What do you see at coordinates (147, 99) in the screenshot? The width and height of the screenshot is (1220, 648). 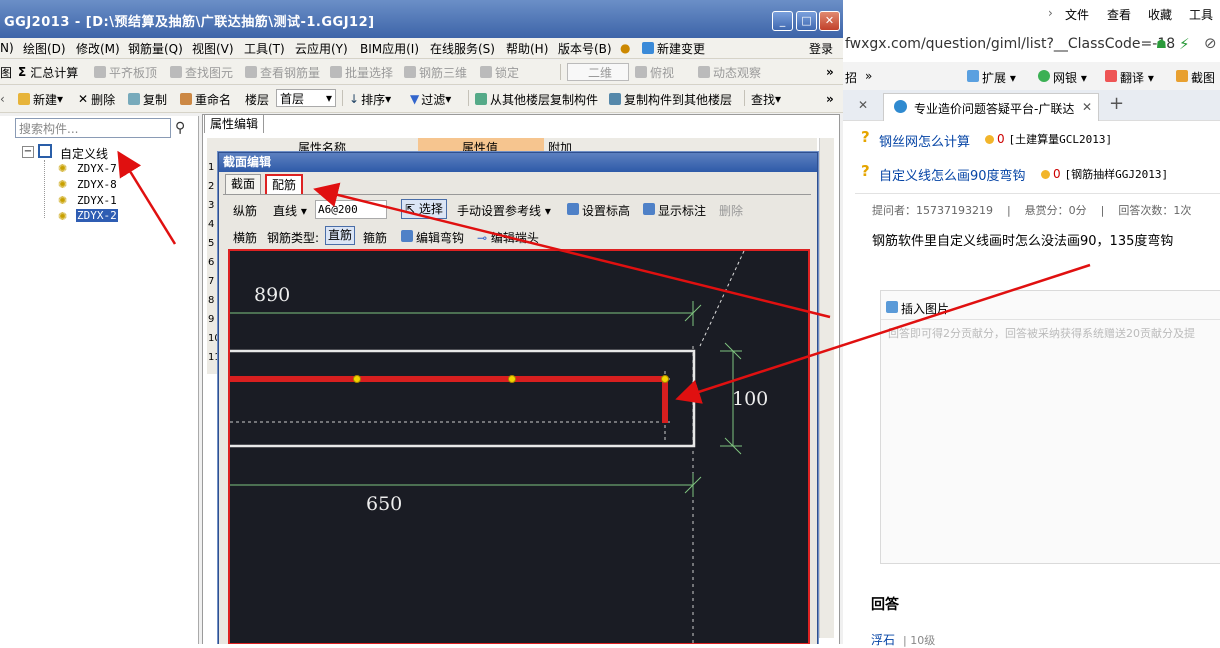 I see `copy-button: 复制` at bounding box center [147, 99].